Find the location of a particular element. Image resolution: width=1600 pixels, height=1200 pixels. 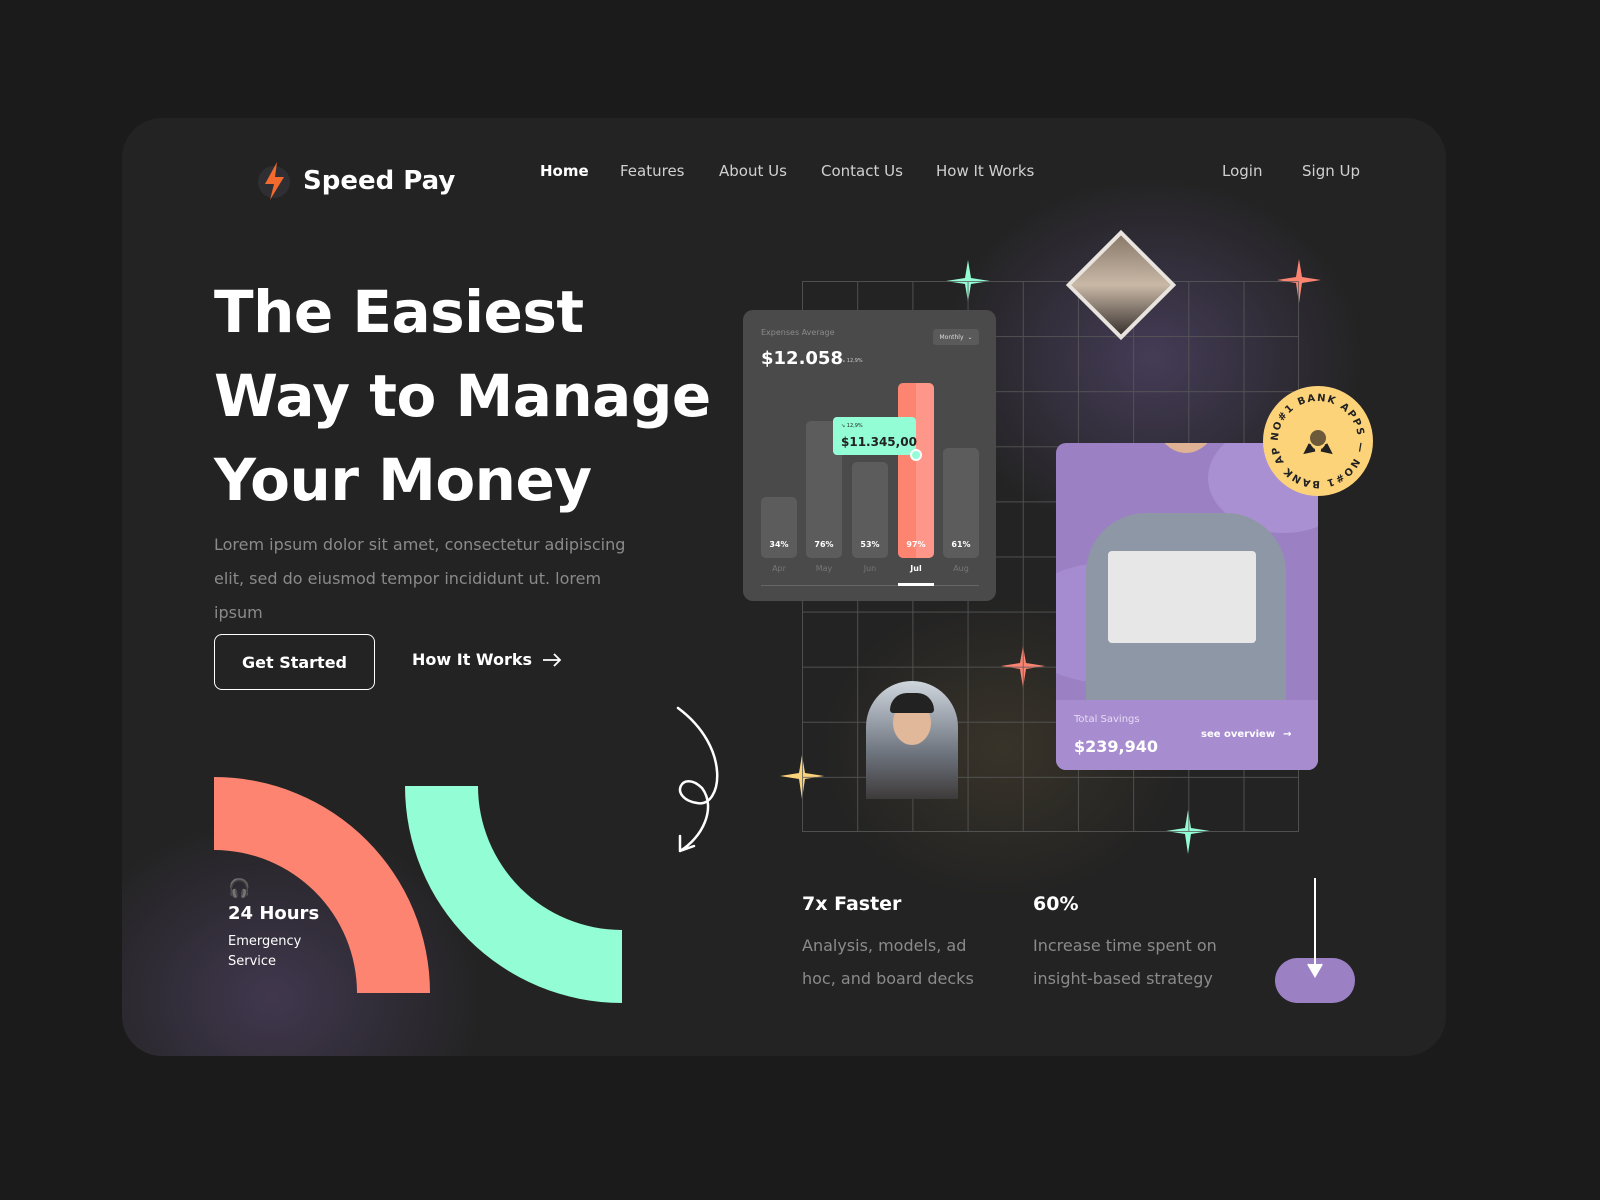

trend-down-icon: ↘ is located at coordinates (843, 361).